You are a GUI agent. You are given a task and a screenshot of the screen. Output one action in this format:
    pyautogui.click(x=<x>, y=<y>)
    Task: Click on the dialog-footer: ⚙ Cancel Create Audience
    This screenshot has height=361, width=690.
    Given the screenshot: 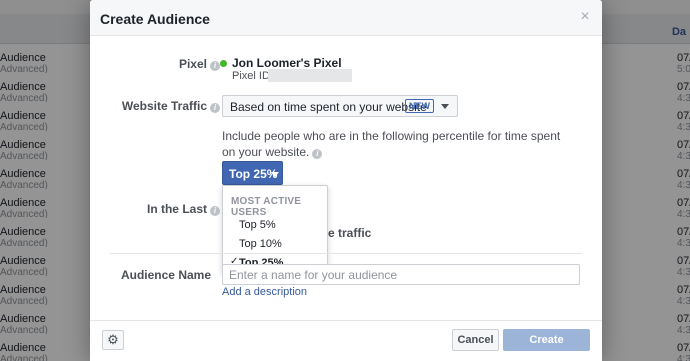 What is the action you would take?
    pyautogui.click(x=346, y=340)
    